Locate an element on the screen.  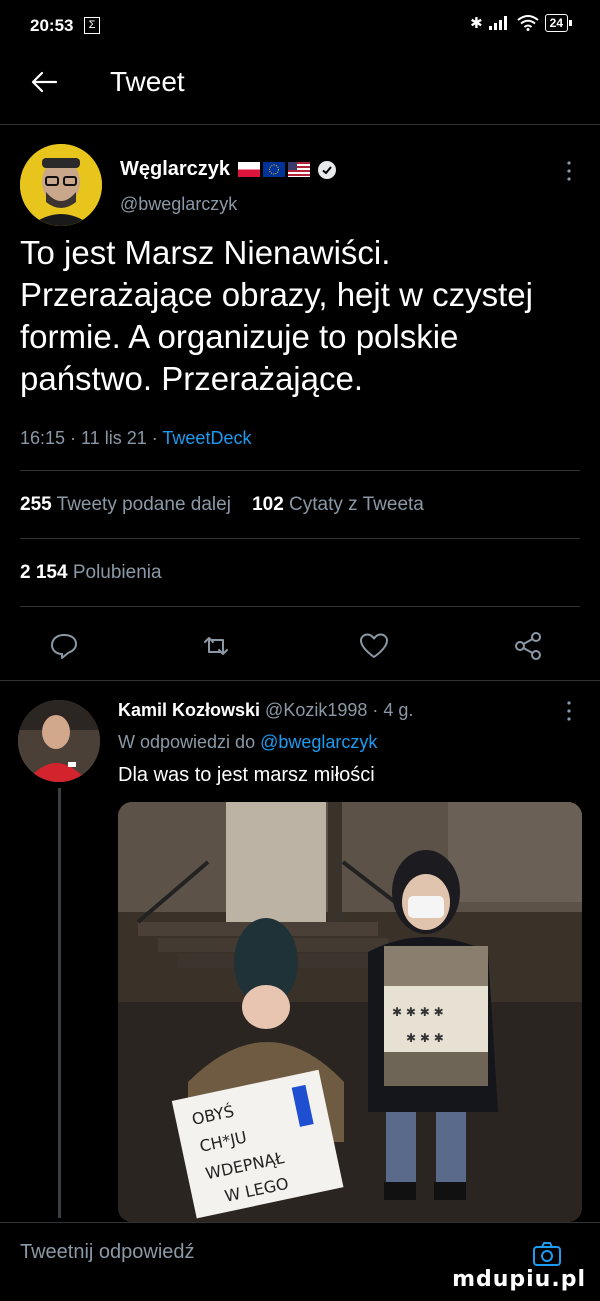
retweet-icon is located at coordinates (216, 646).